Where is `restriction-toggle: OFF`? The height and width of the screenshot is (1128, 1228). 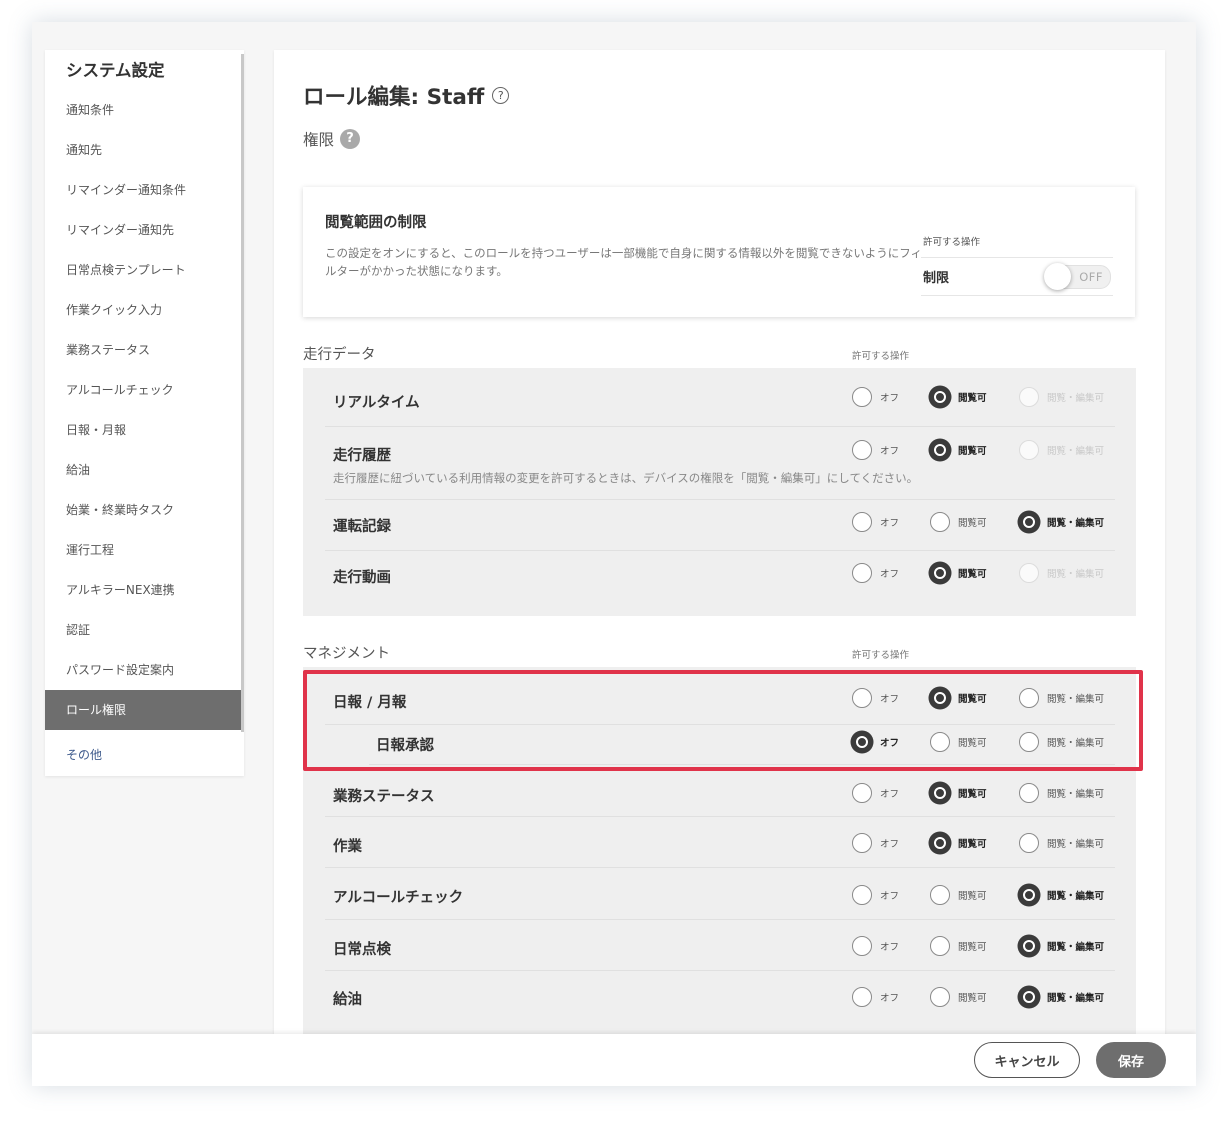 restriction-toggle: OFF is located at coordinates (1077, 276).